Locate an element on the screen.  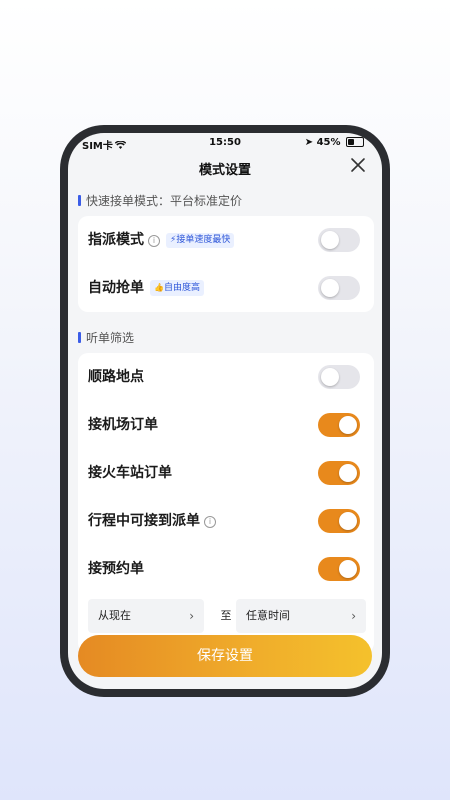
section-title-filter: 听单筛选 is located at coordinates (106, 337).